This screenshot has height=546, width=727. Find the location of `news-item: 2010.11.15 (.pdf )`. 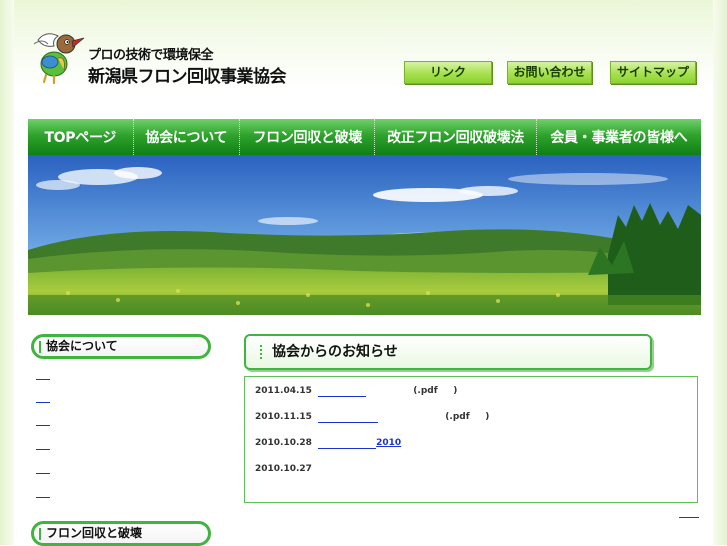

news-item: 2010.11.15 (.pdf ) is located at coordinates (372, 417).